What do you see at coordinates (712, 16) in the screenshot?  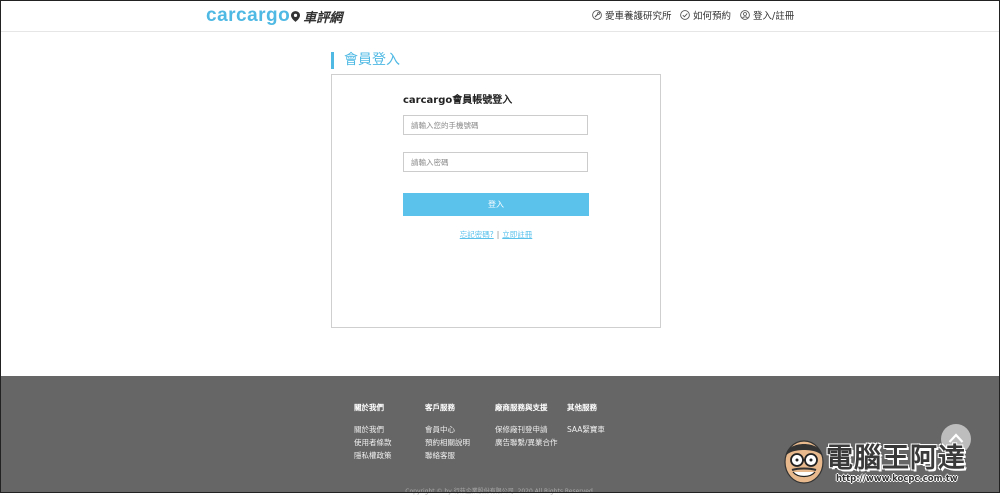 I see `nav-label: 如何預約` at bounding box center [712, 16].